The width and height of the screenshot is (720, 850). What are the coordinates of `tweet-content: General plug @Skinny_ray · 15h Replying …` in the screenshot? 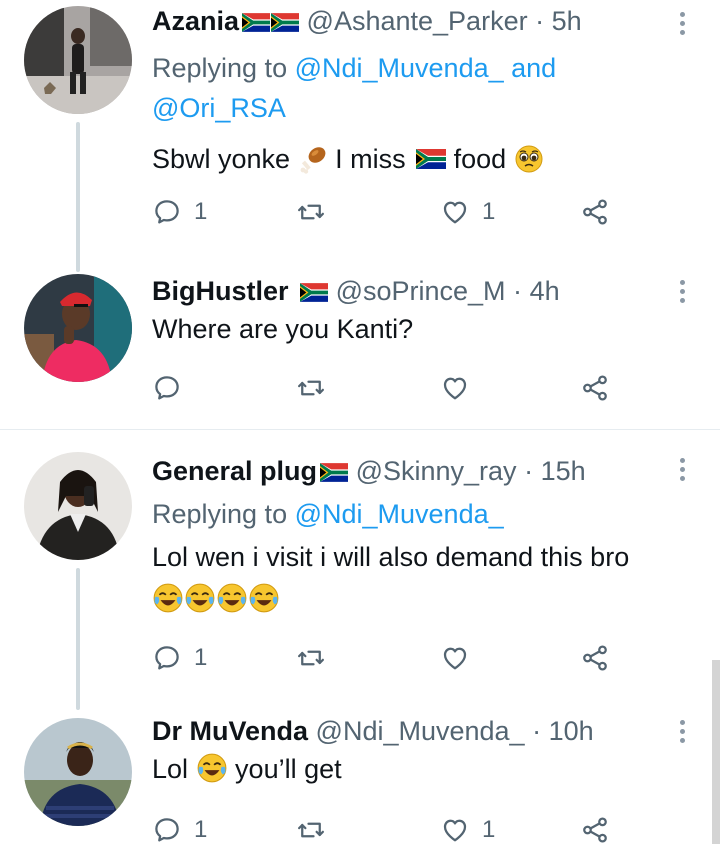 It's located at (424, 536).